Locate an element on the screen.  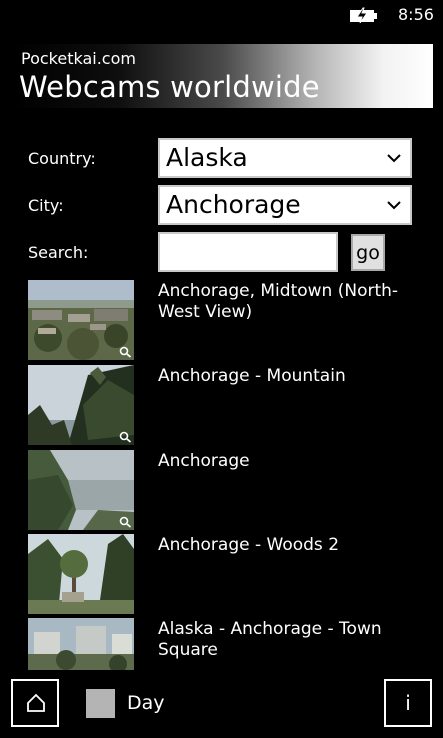
webcam-title: Anchorage is located at coordinates (293, 461).